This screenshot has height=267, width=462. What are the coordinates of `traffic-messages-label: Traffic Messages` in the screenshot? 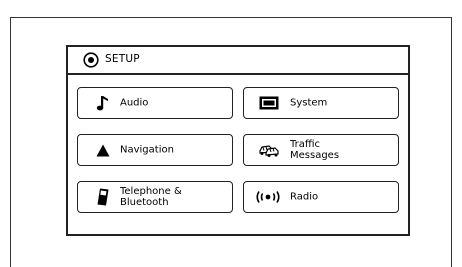 It's located at (315, 150).